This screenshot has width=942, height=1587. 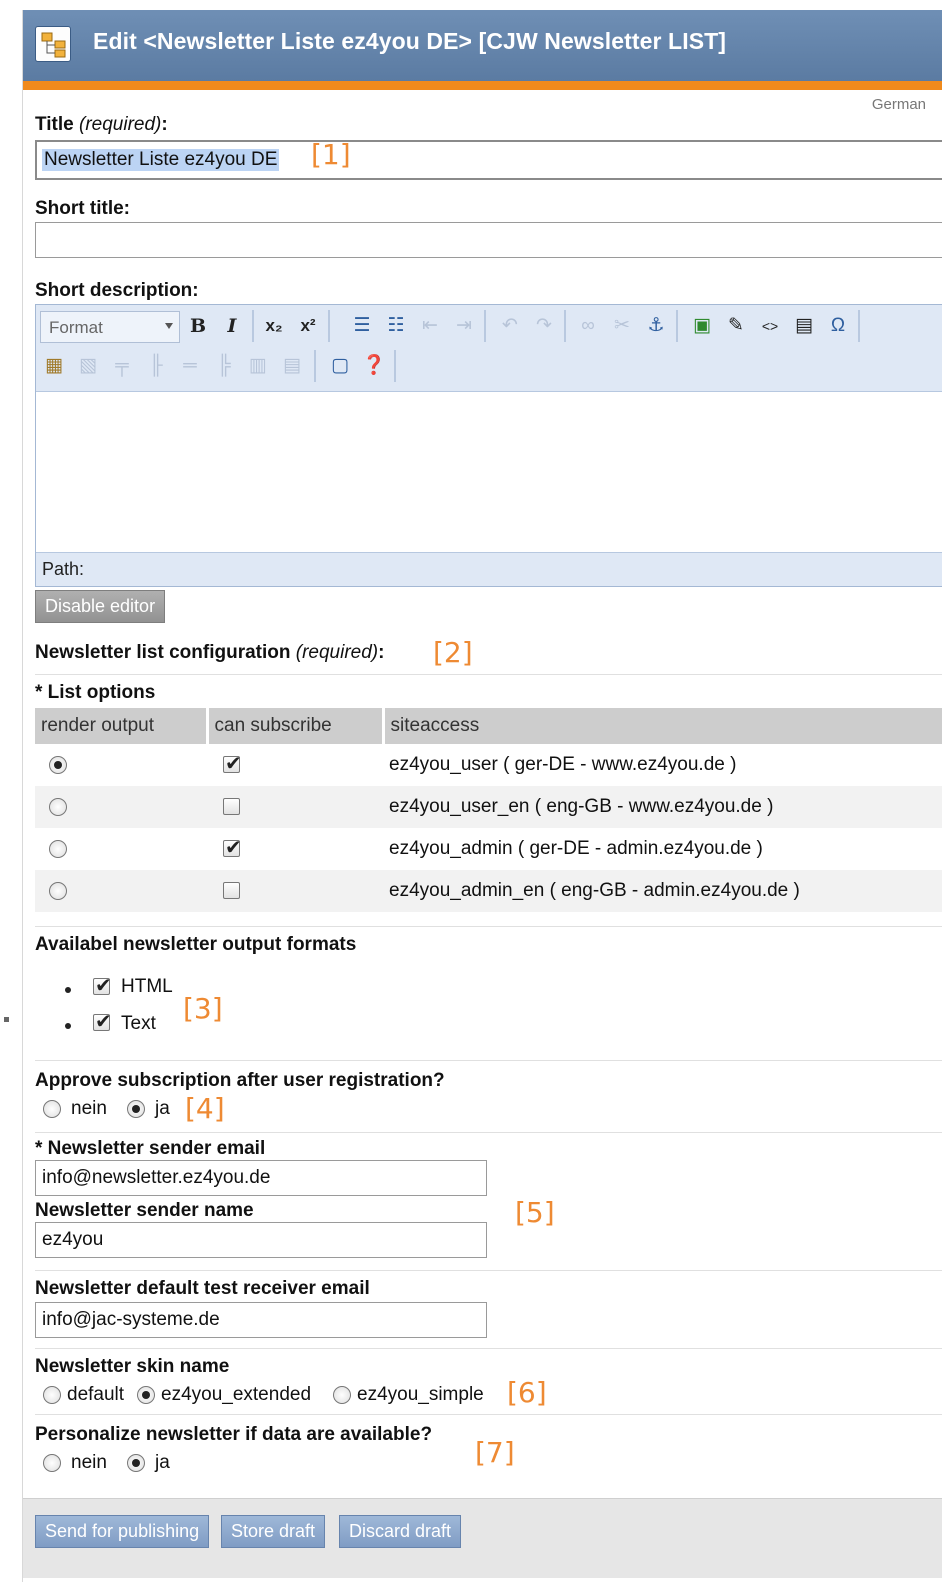 I want to click on annotation-2: [2], so click(x=453, y=652).